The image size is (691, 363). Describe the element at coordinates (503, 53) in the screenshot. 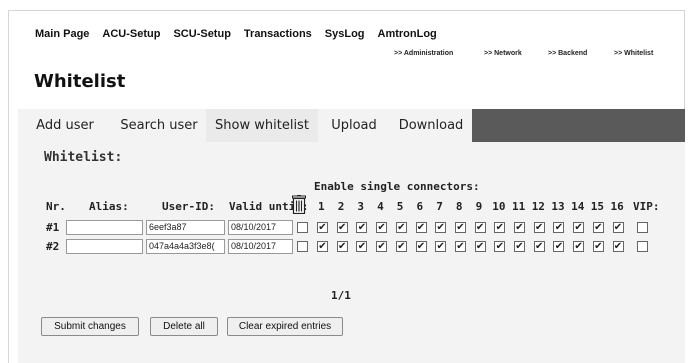

I see `subnav-network: >> Network` at that location.